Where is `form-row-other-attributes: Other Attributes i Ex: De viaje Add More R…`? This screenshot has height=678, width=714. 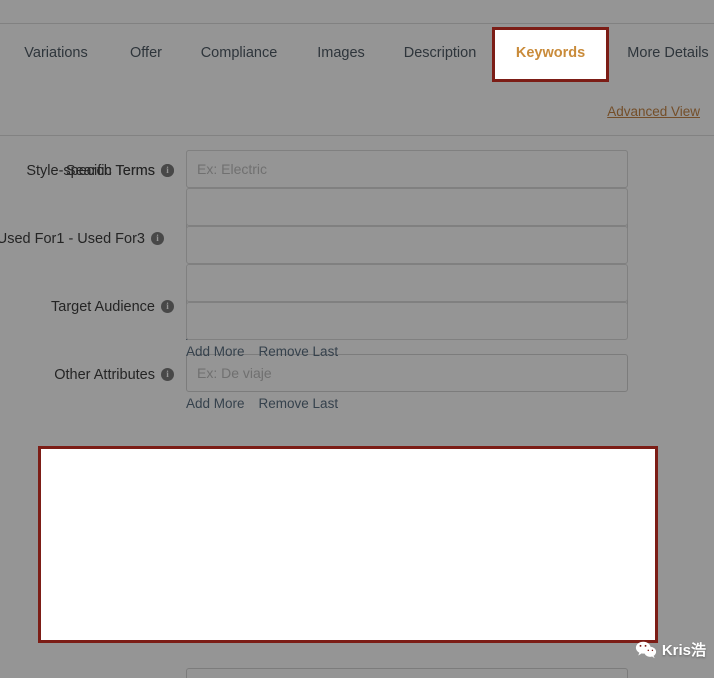 form-row-other-attributes: Other Attributes i Ex: De viaje Add More R… is located at coordinates (357, 388).